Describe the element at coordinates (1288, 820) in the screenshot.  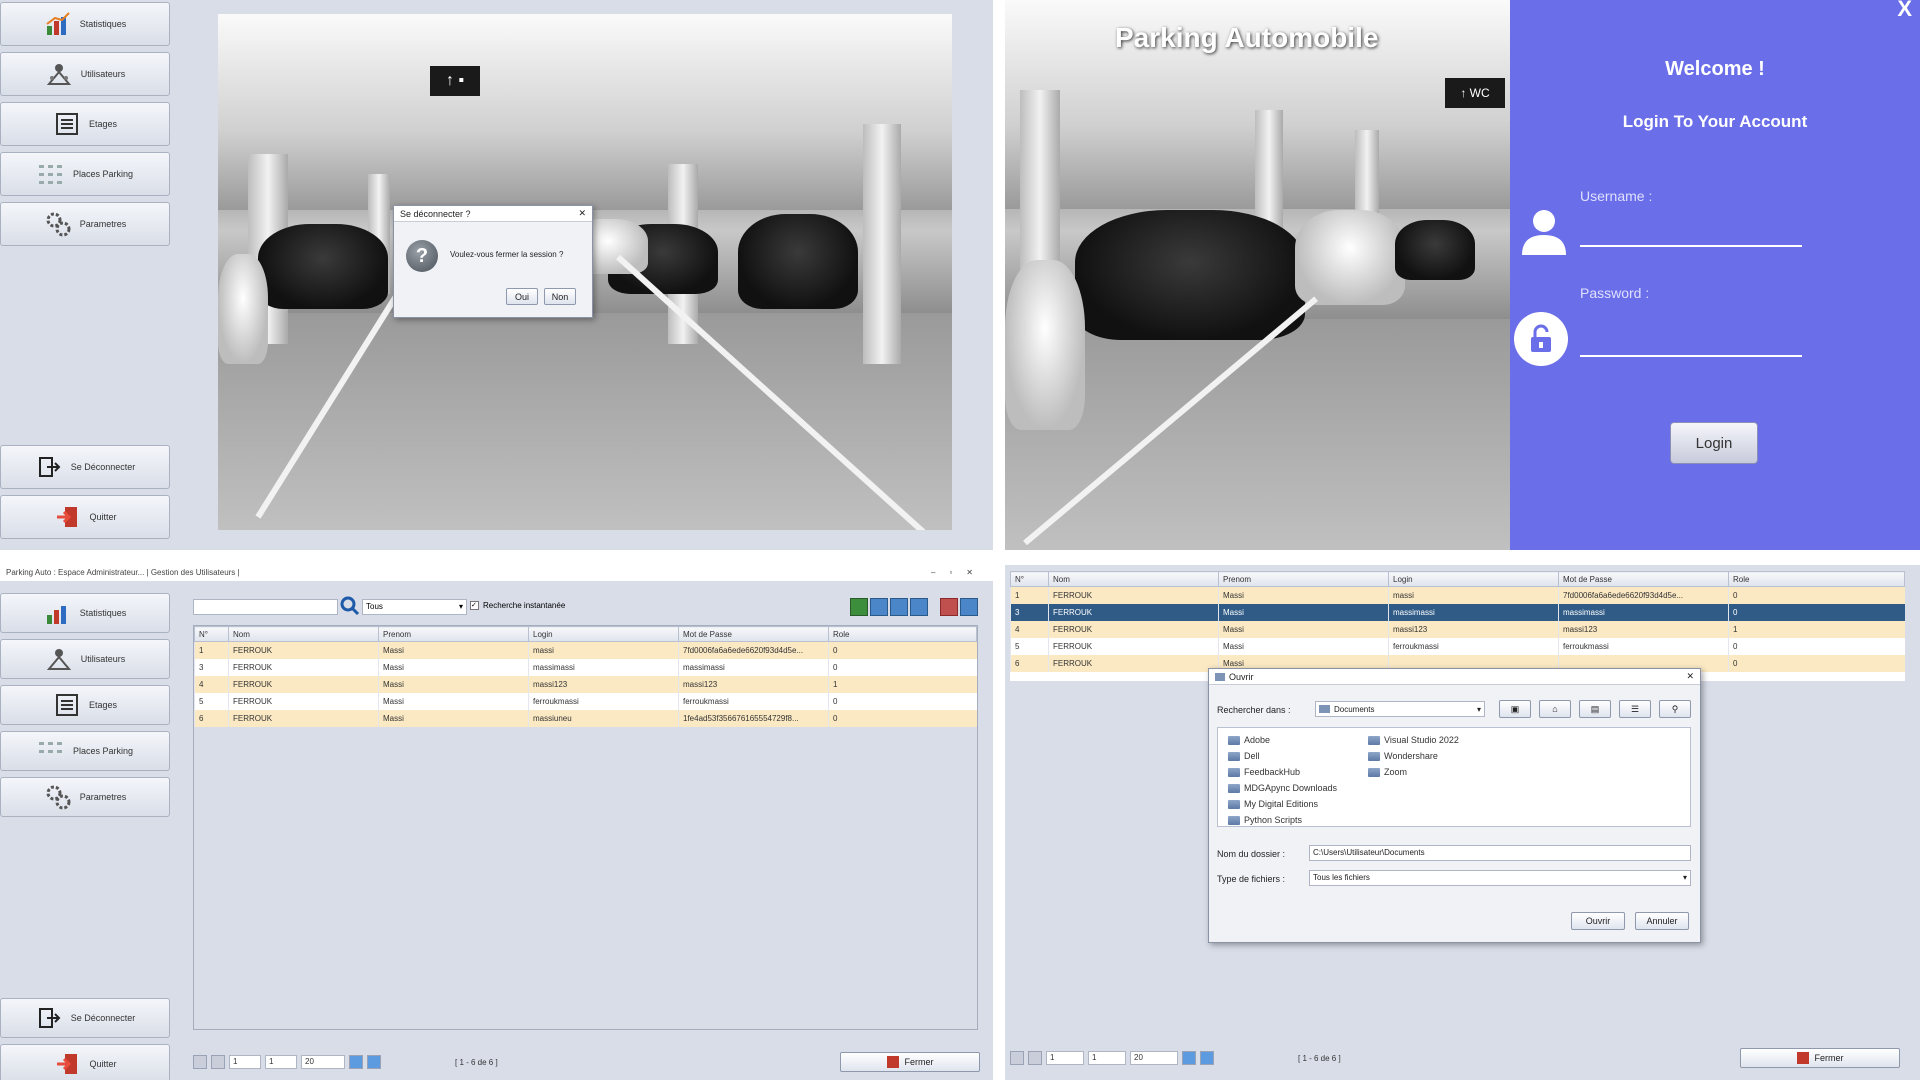
I see `list-item: Python Scripts` at that location.